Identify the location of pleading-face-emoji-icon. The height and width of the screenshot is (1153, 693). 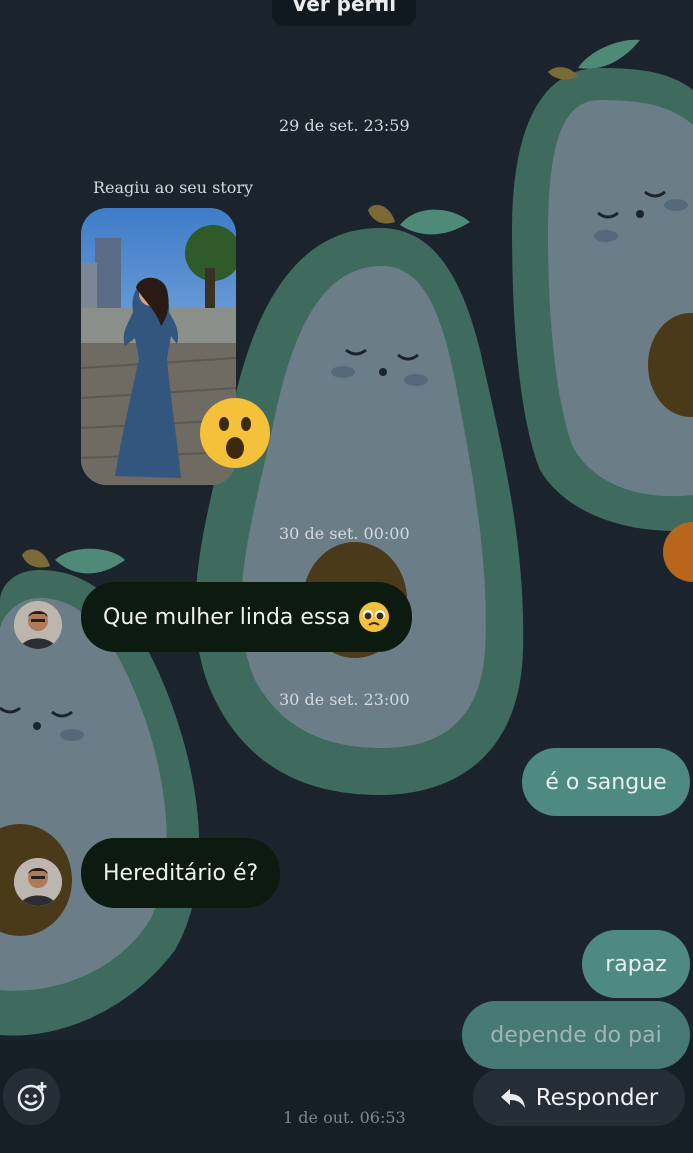
(374, 617).